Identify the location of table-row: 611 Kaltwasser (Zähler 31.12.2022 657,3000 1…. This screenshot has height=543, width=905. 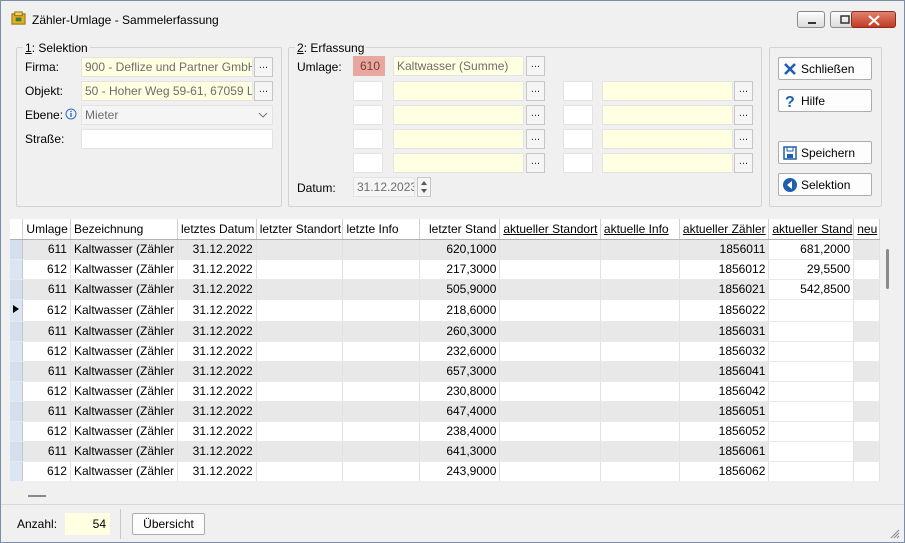
(445, 371).